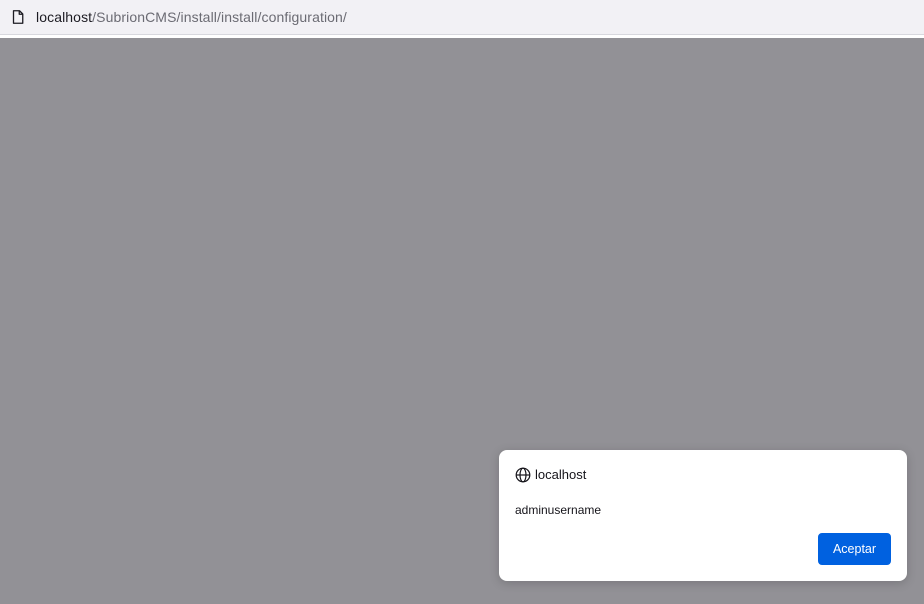 The width and height of the screenshot is (924, 604). What do you see at coordinates (854, 549) in the screenshot?
I see `accept-button: Aceptar` at bounding box center [854, 549].